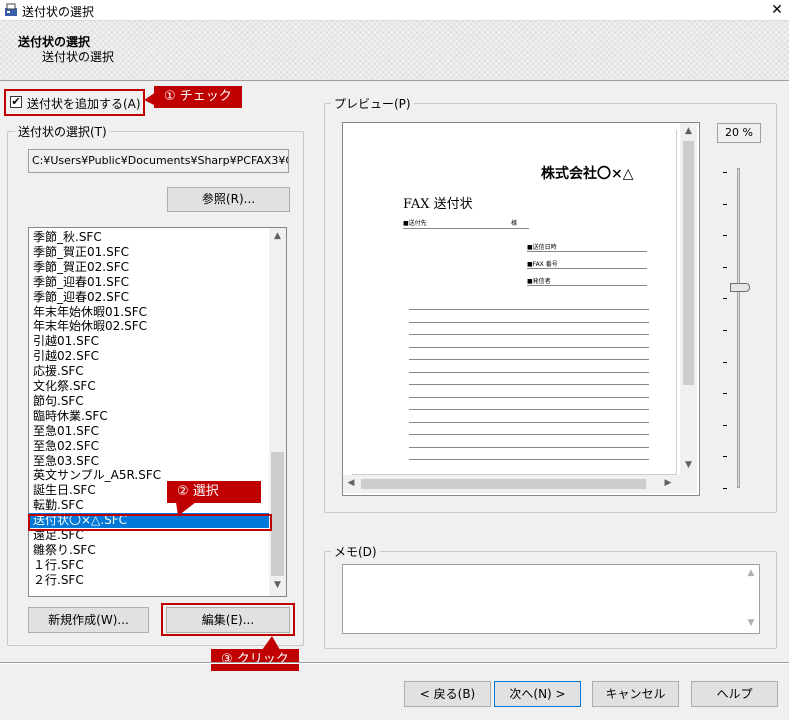  Describe the element at coordinates (58, 565) in the screenshot. I see `cover-file-item: １行.SFC` at that location.